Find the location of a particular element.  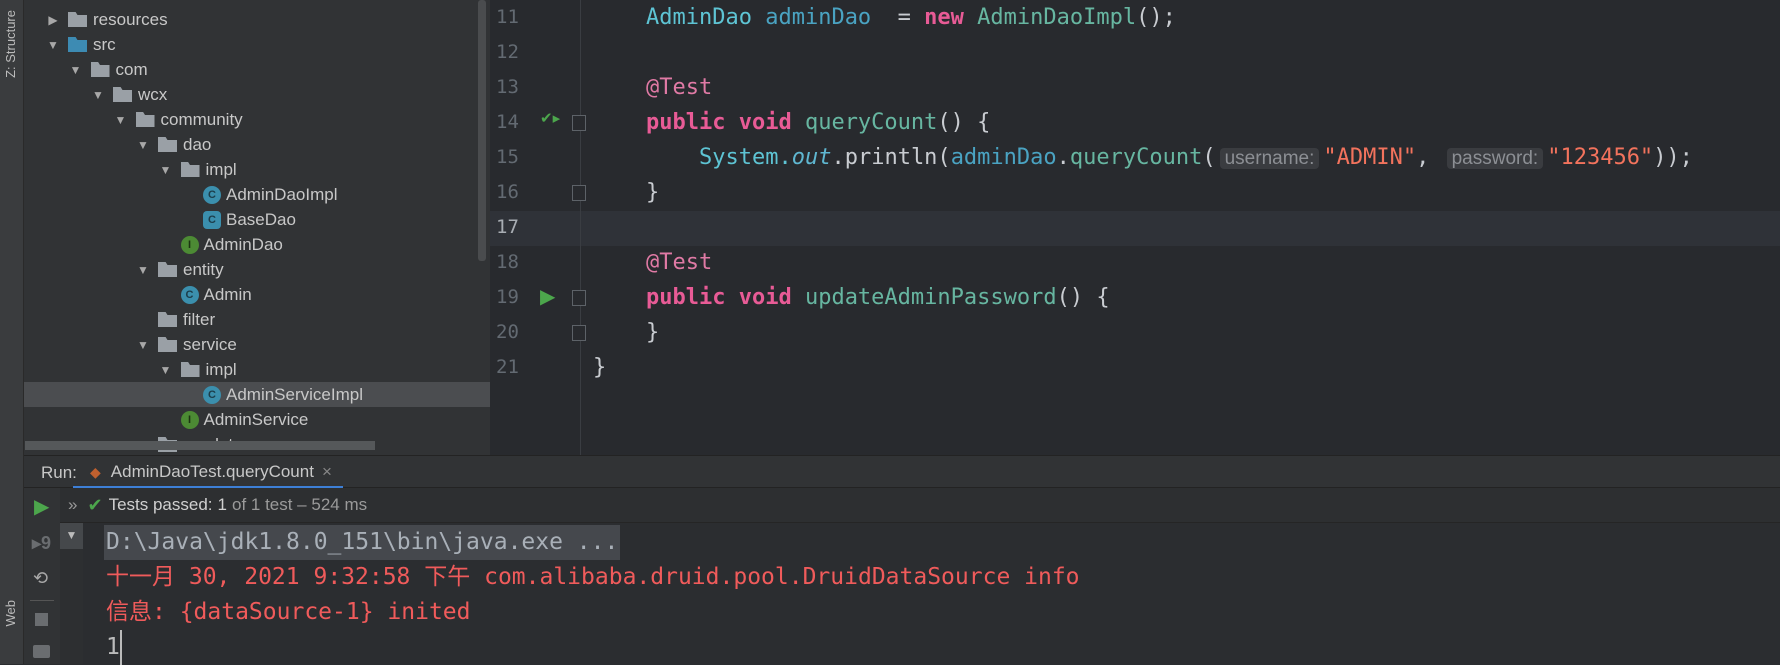

tree-item: C AdminDaoImpl is located at coordinates (257, 194).